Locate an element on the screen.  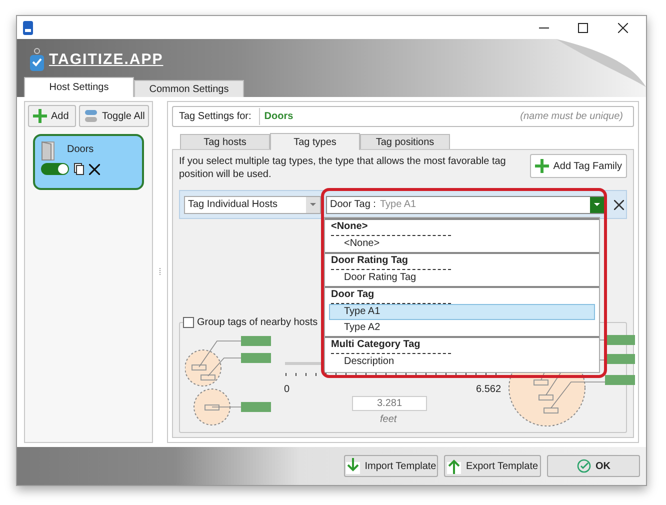
group-header: <None> is located at coordinates (462, 226).